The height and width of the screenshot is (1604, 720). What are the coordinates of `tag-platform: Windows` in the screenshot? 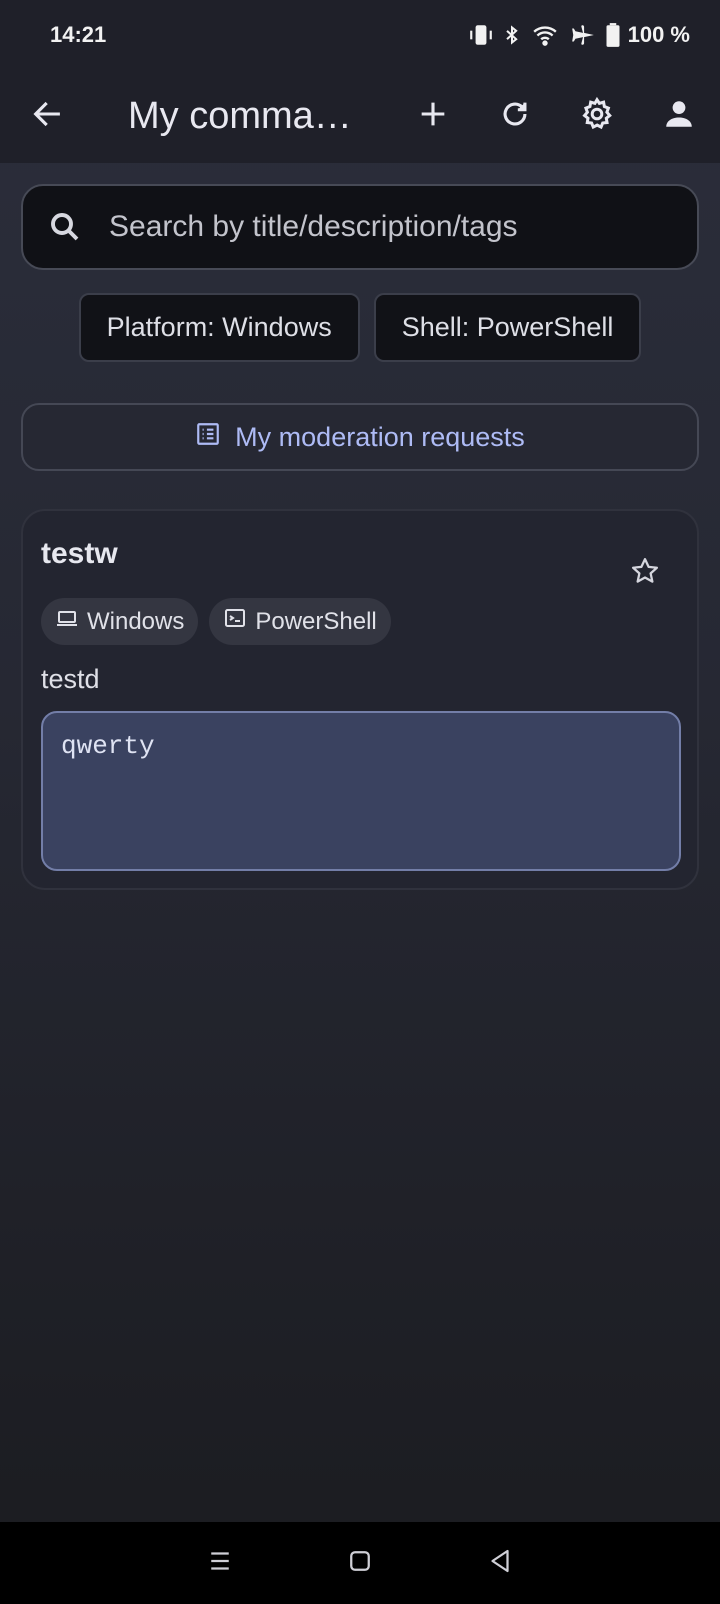 It's located at (120, 621).